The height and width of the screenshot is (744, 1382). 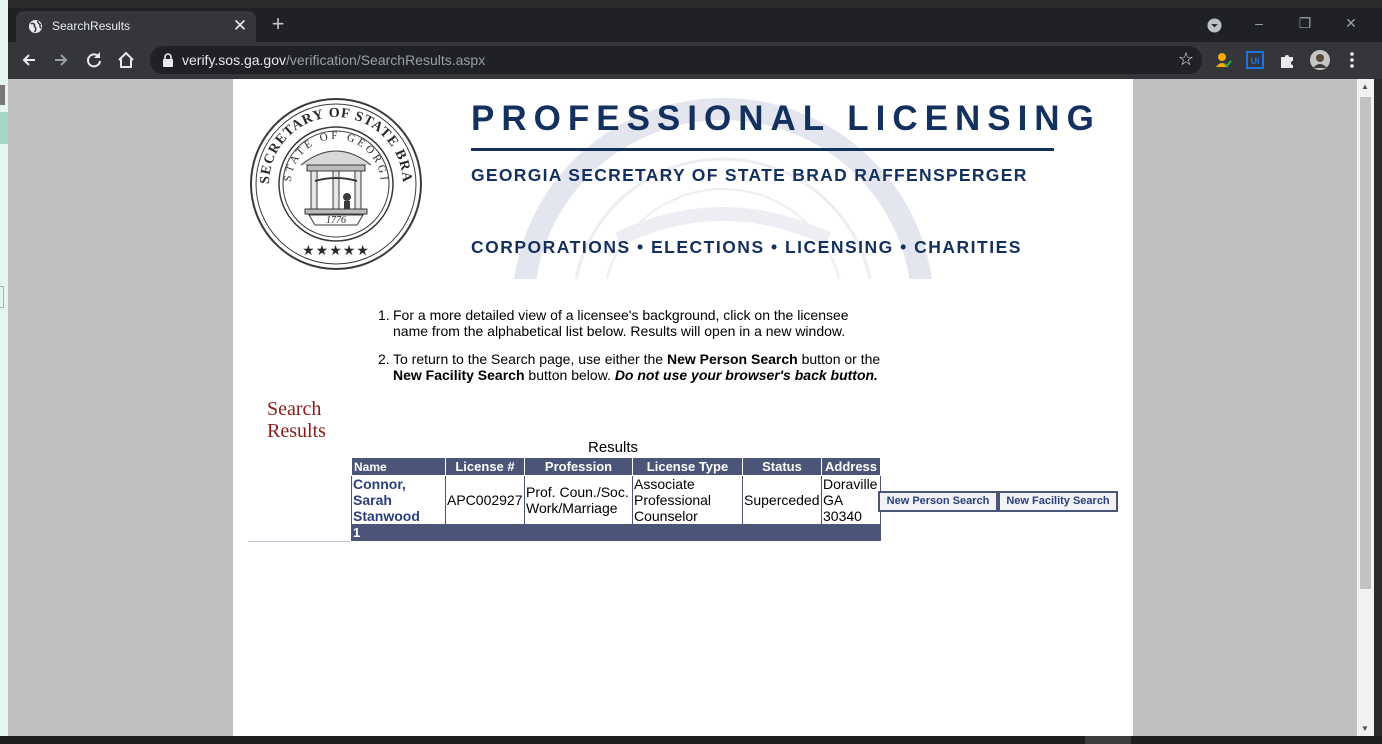 I want to click on pager-row: 1, so click(x=616, y=532).